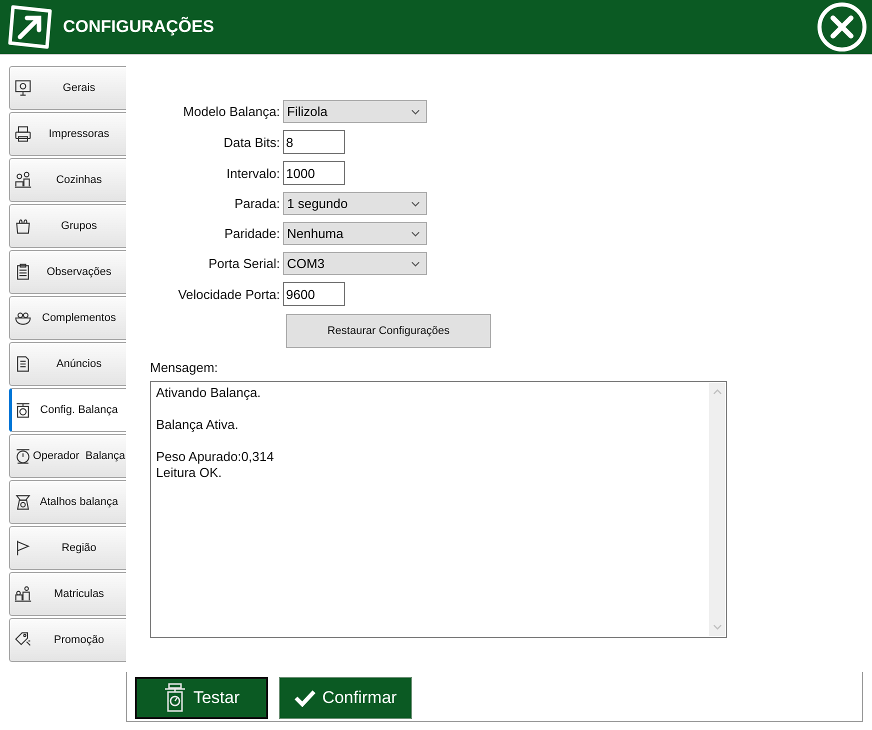 This screenshot has width=872, height=730. I want to click on sidebar-tab: Operador Balança, so click(67, 456).